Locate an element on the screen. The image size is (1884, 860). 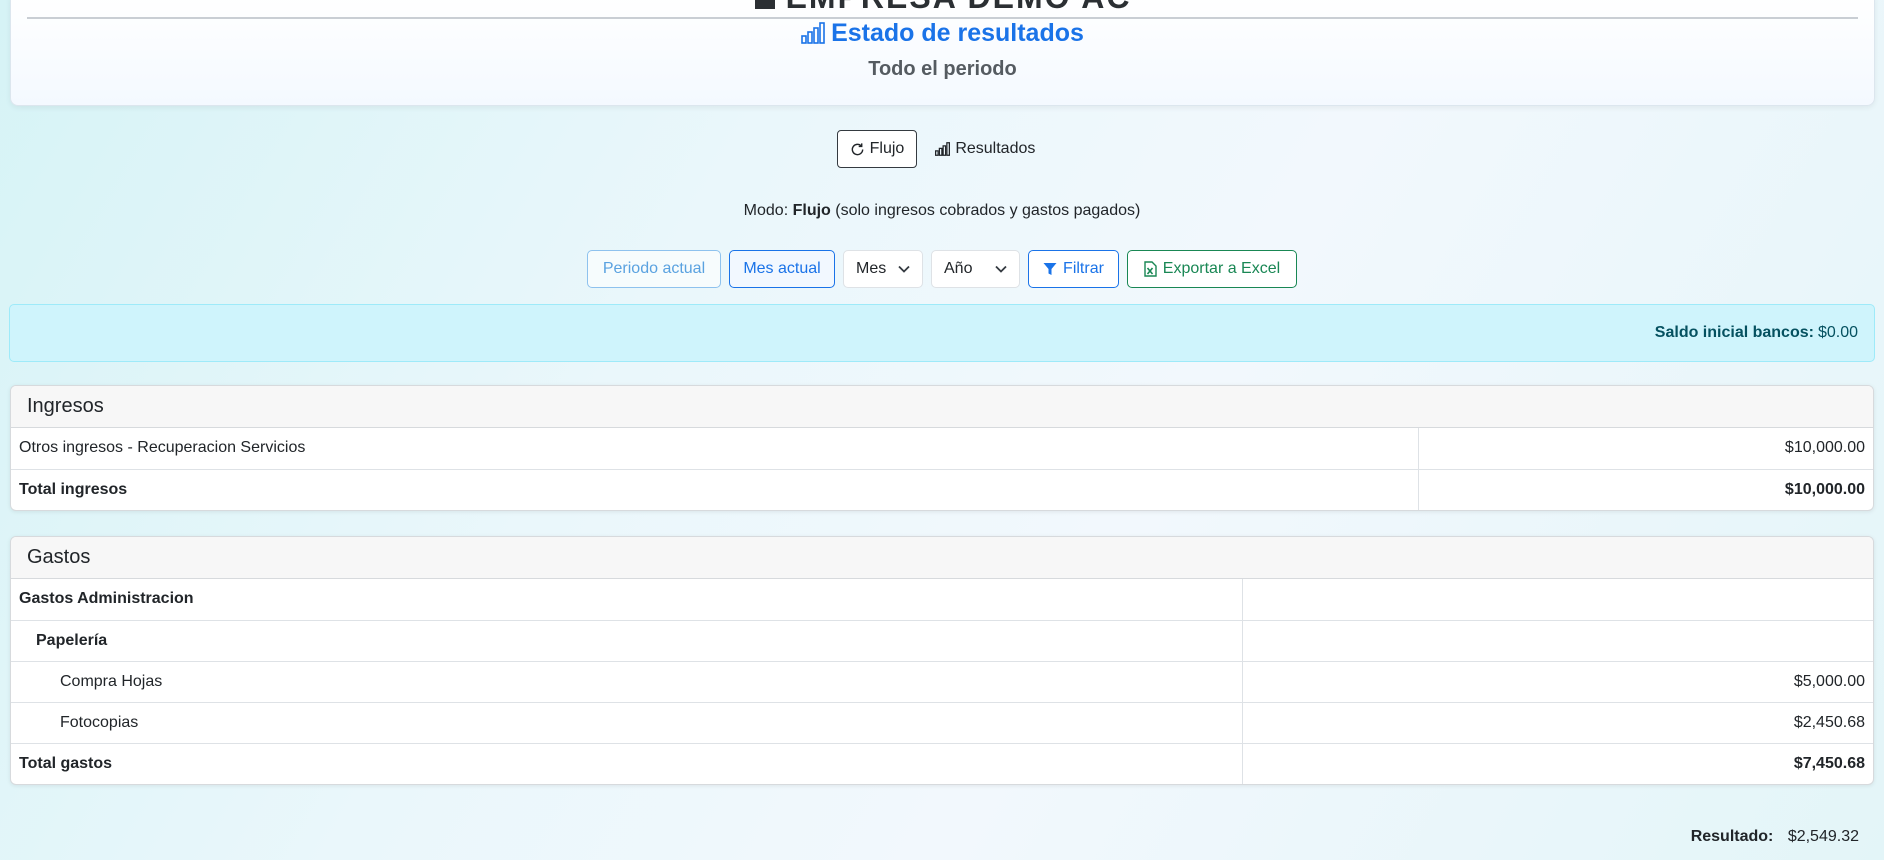
saldo-inicial-alert: Saldo inicial bancos: $0.00 is located at coordinates (942, 333).